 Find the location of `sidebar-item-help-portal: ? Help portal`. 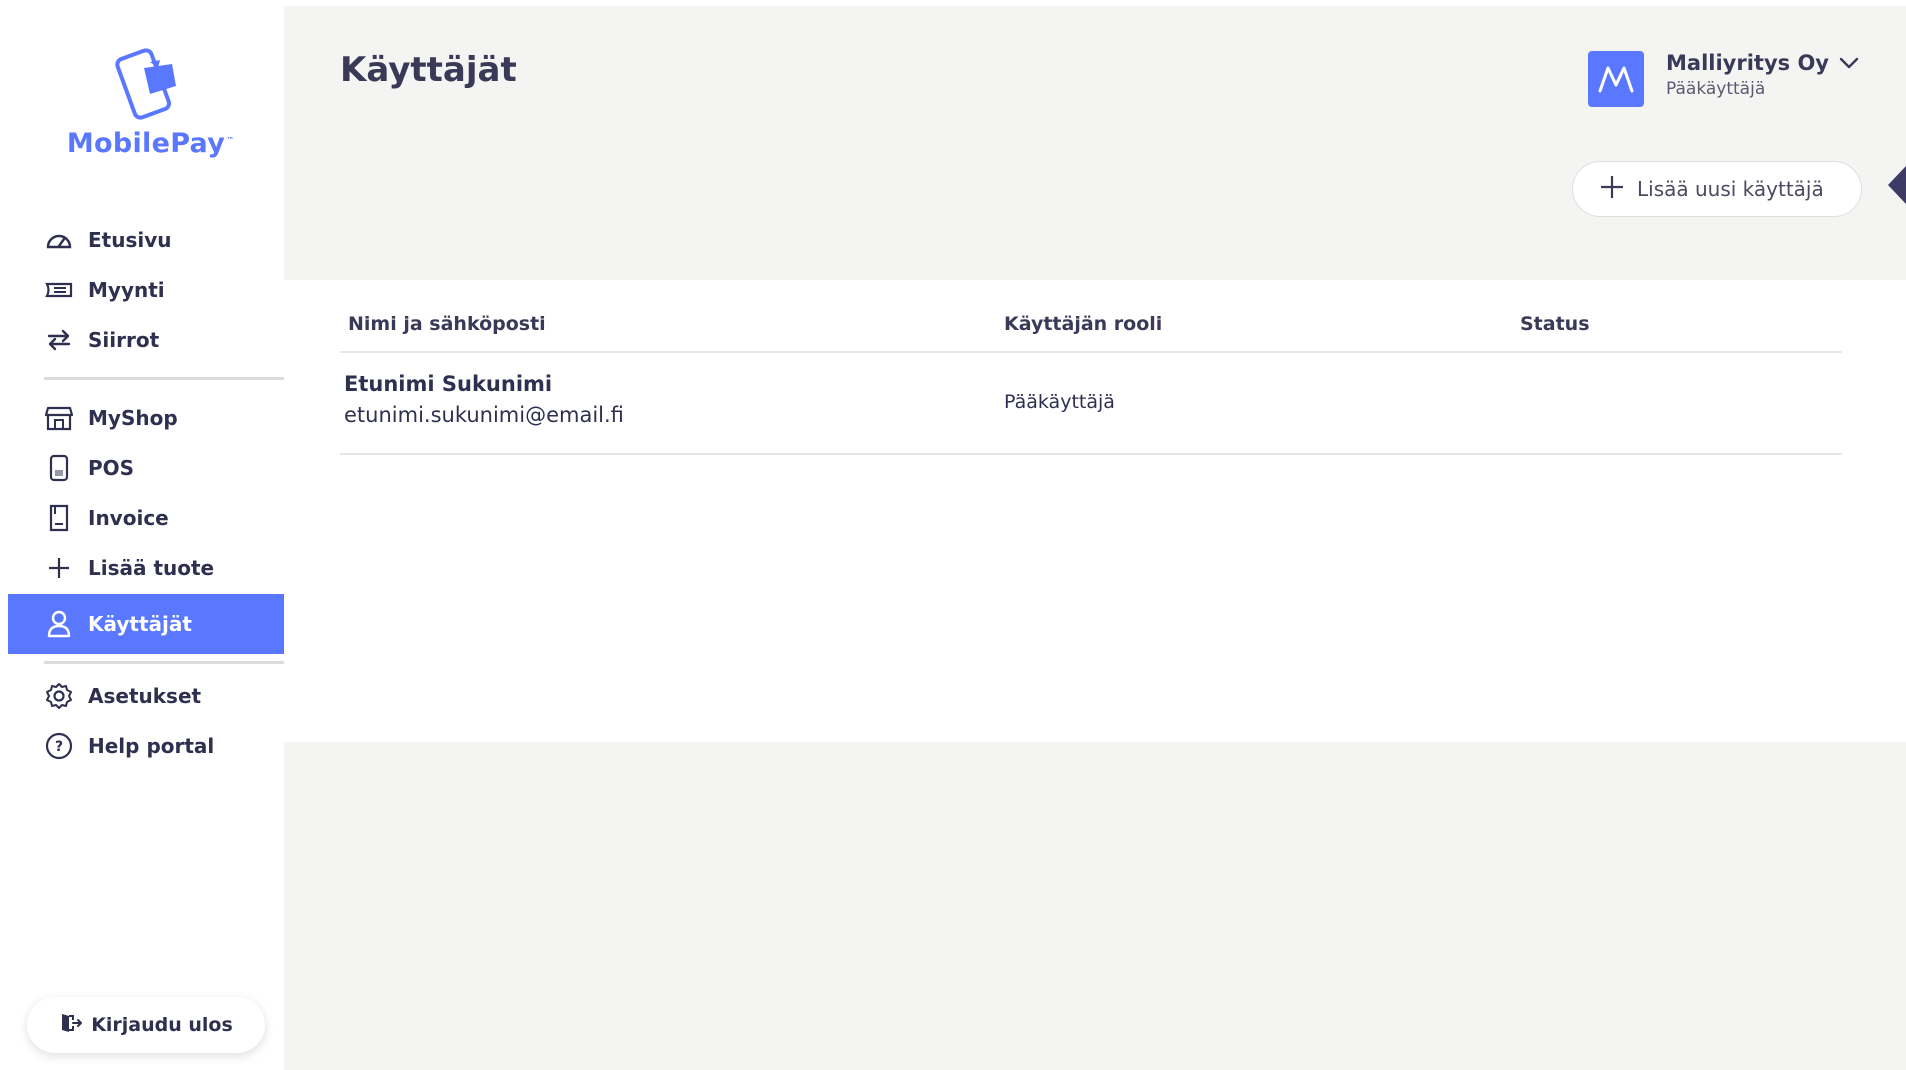

sidebar-item-help-portal: ? Help portal is located at coordinates (146, 746).